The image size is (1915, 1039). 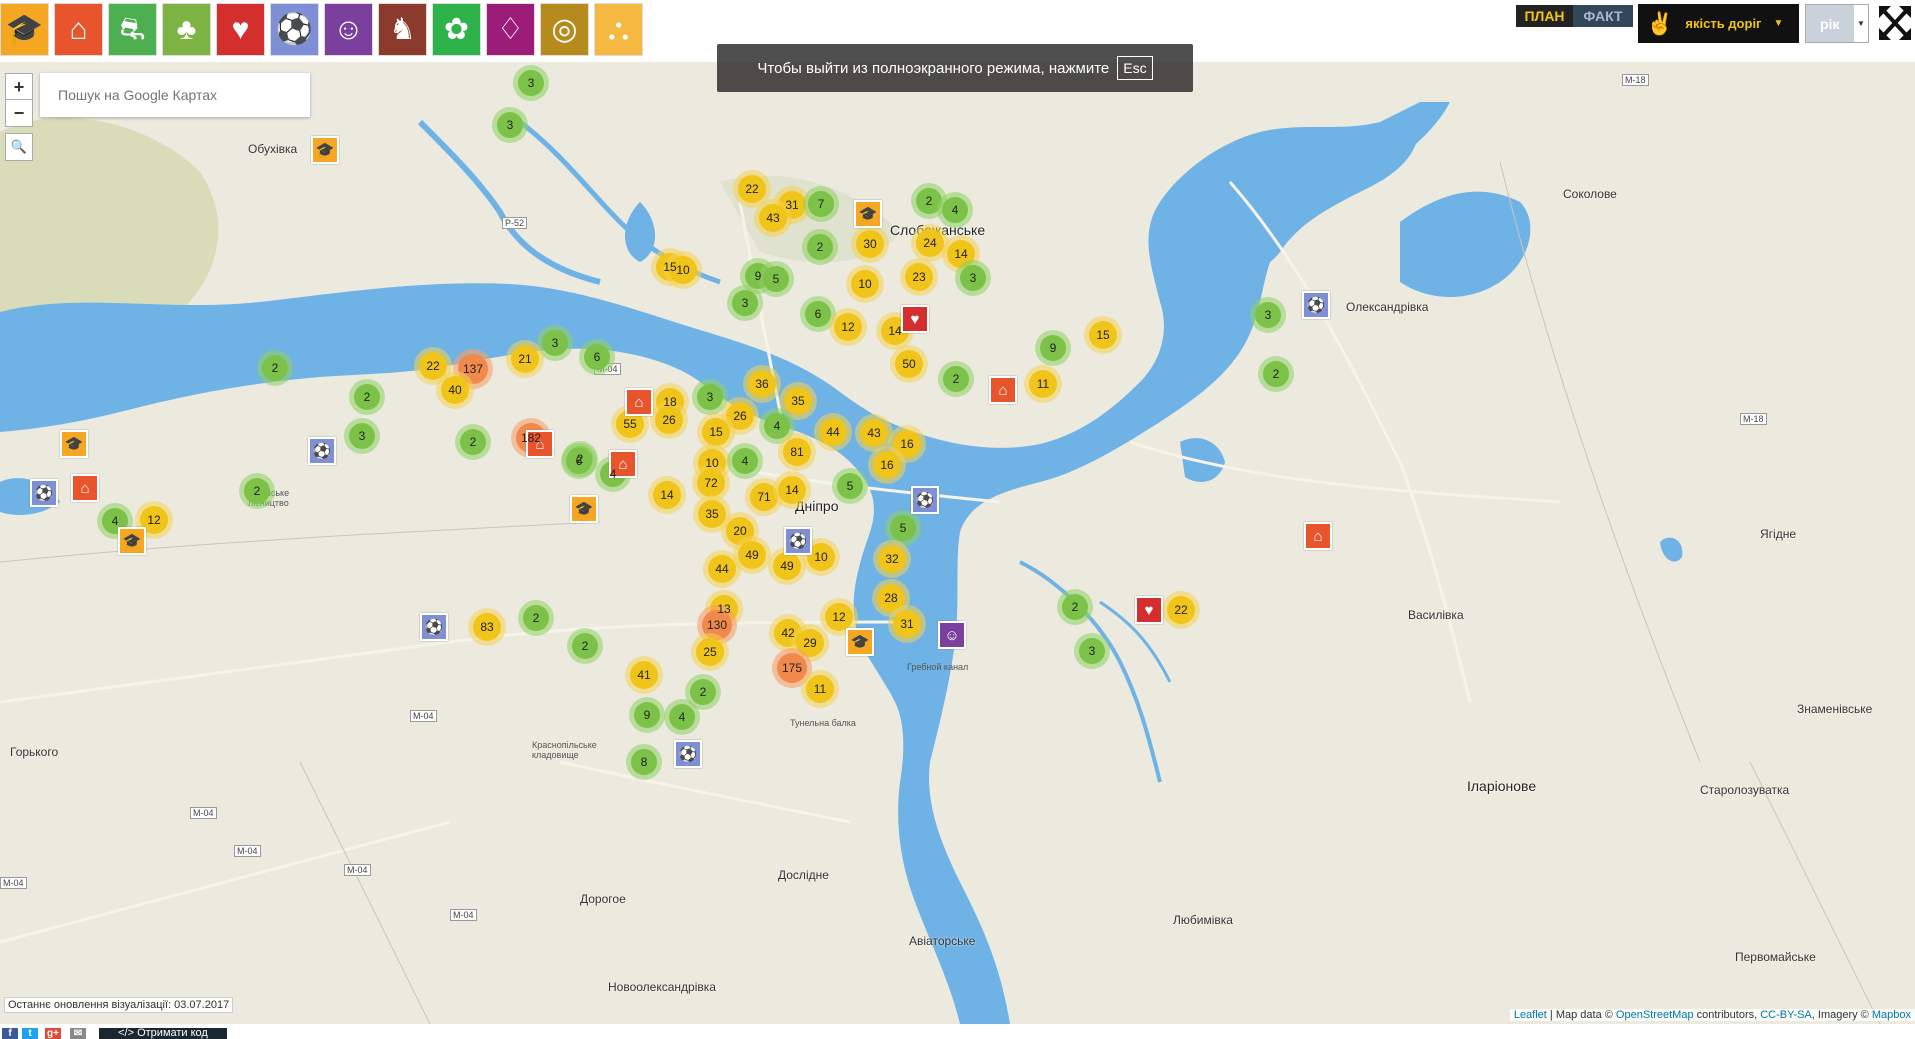 I want to click on fact-toggle: ФАКТ, so click(x=1603, y=16).